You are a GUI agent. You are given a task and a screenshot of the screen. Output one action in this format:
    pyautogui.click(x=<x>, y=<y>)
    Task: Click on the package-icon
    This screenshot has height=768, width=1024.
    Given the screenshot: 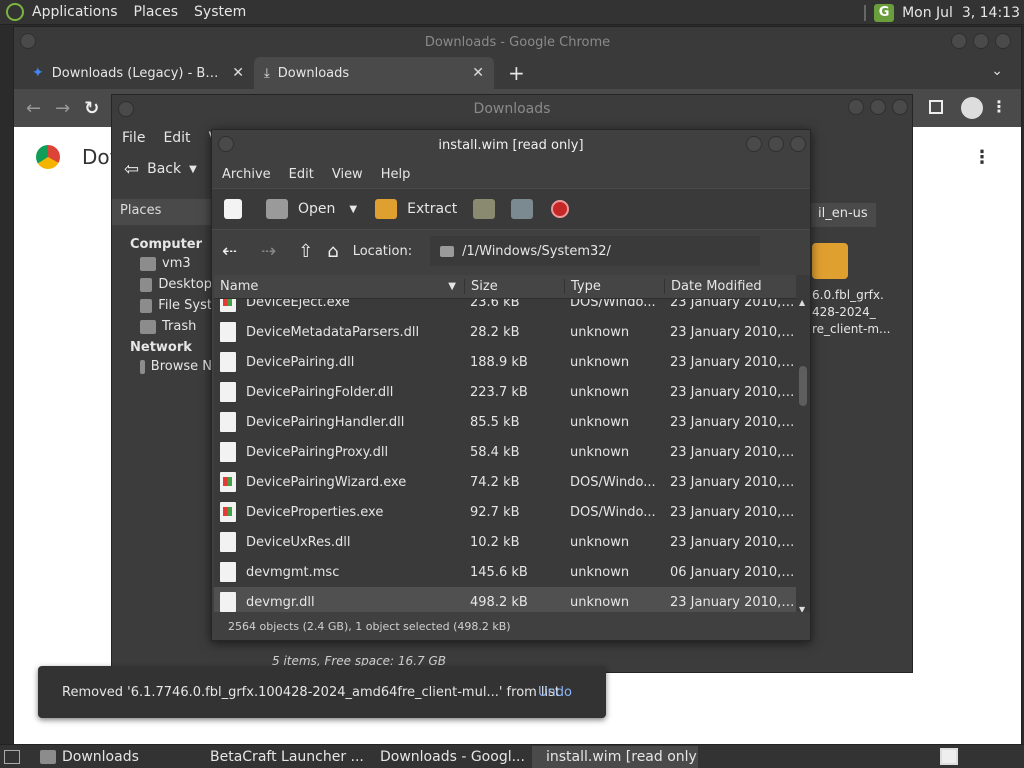 What is the action you would take?
    pyautogui.click(x=830, y=261)
    